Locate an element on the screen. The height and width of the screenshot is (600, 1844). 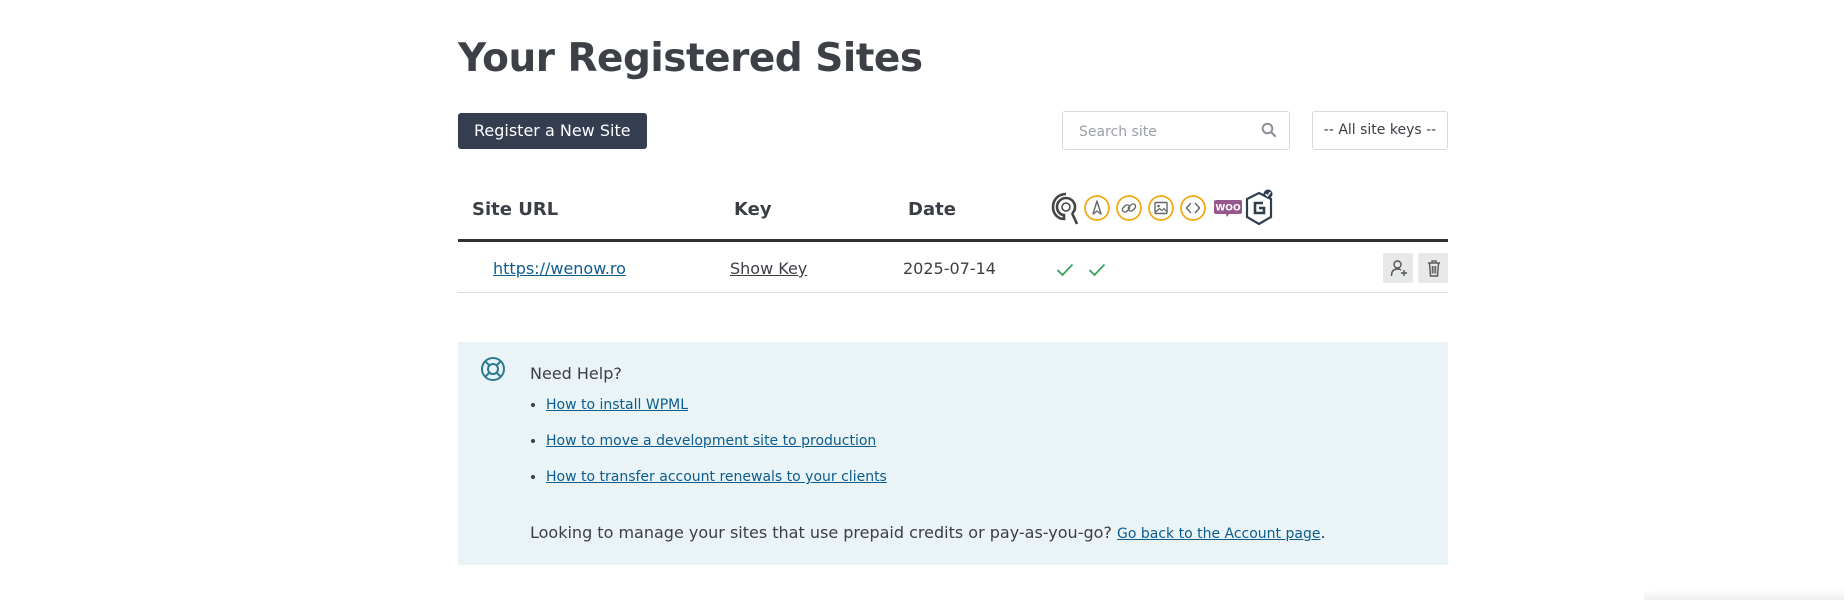
woo-icon: WOO is located at coordinates (1228, 210).